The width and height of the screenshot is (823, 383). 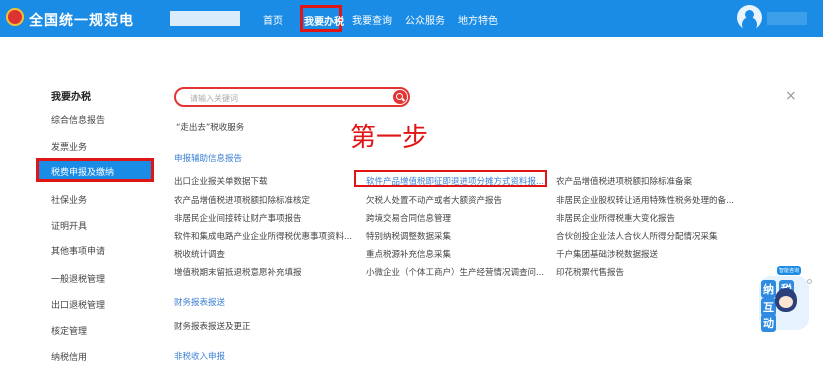 What do you see at coordinates (200, 357) in the screenshot?
I see `section-title-non-tax-income: 非税收入申报` at bounding box center [200, 357].